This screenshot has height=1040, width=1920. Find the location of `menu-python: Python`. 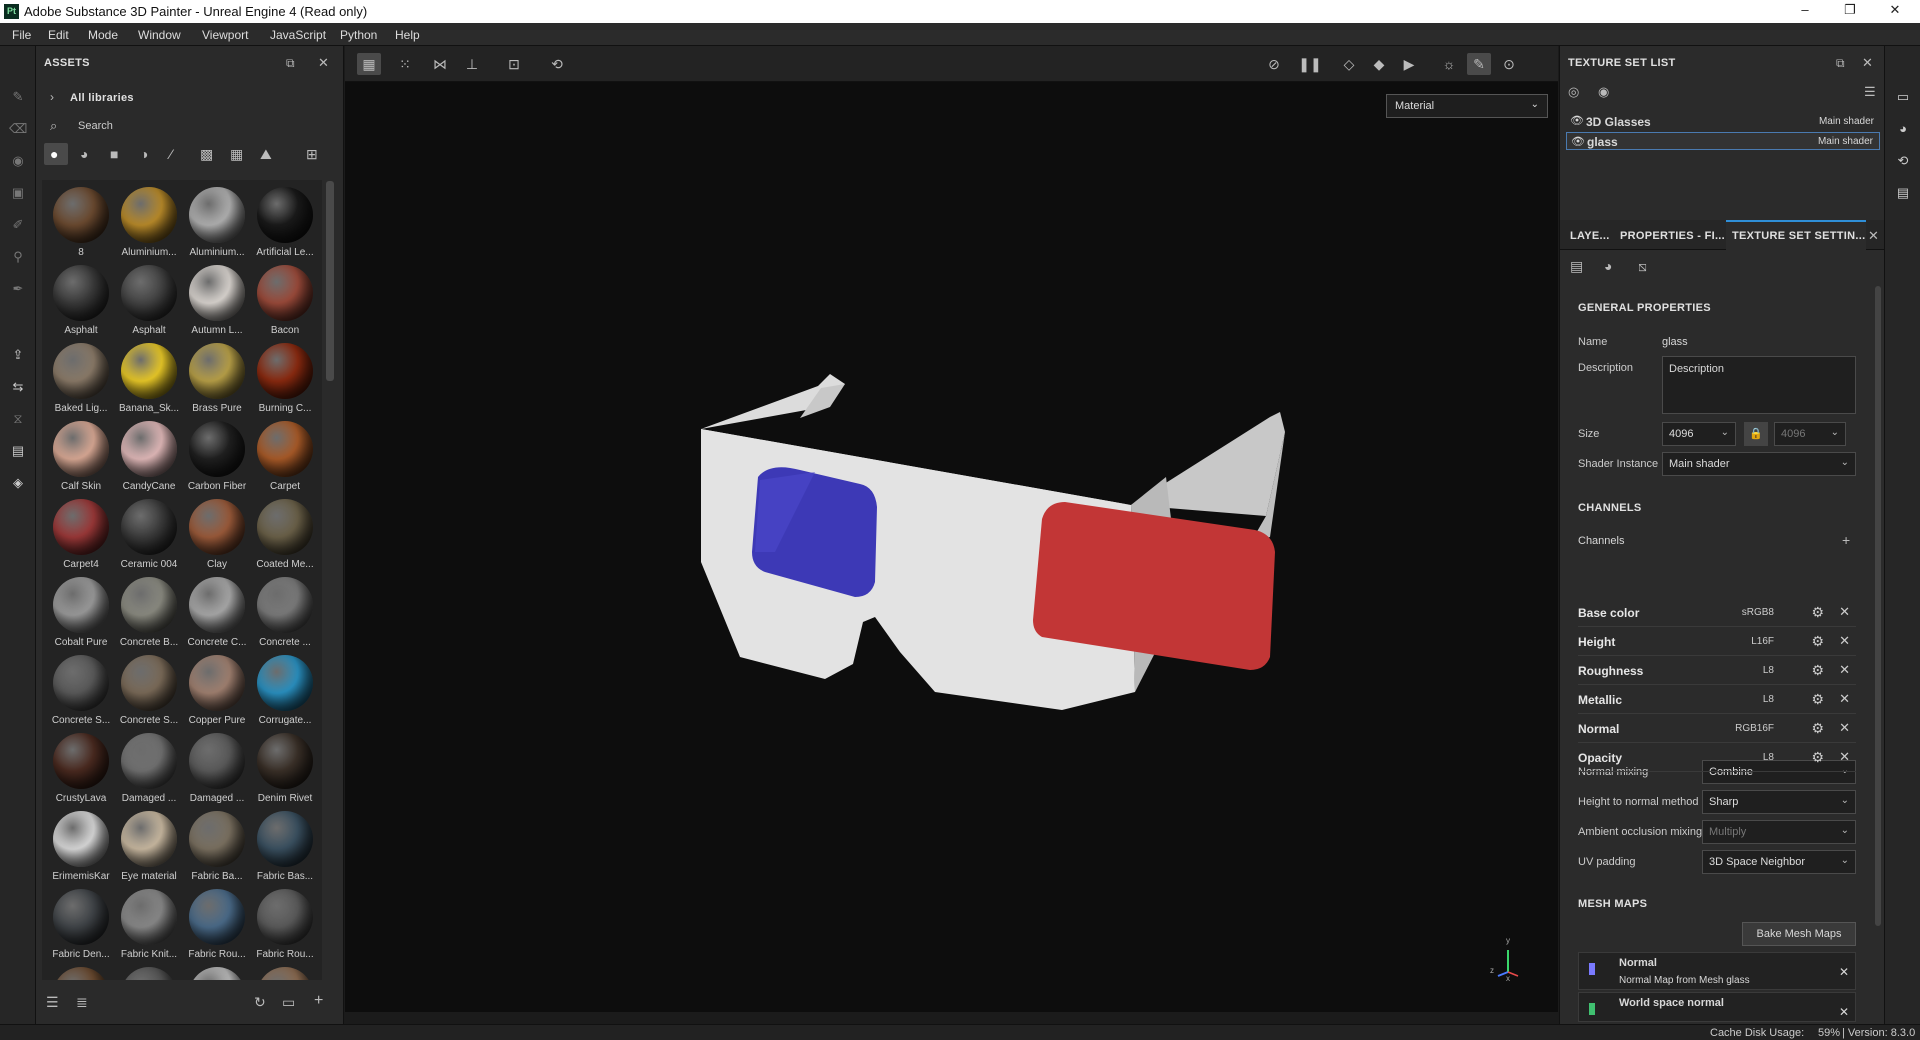

menu-python: Python is located at coordinates (358, 35).